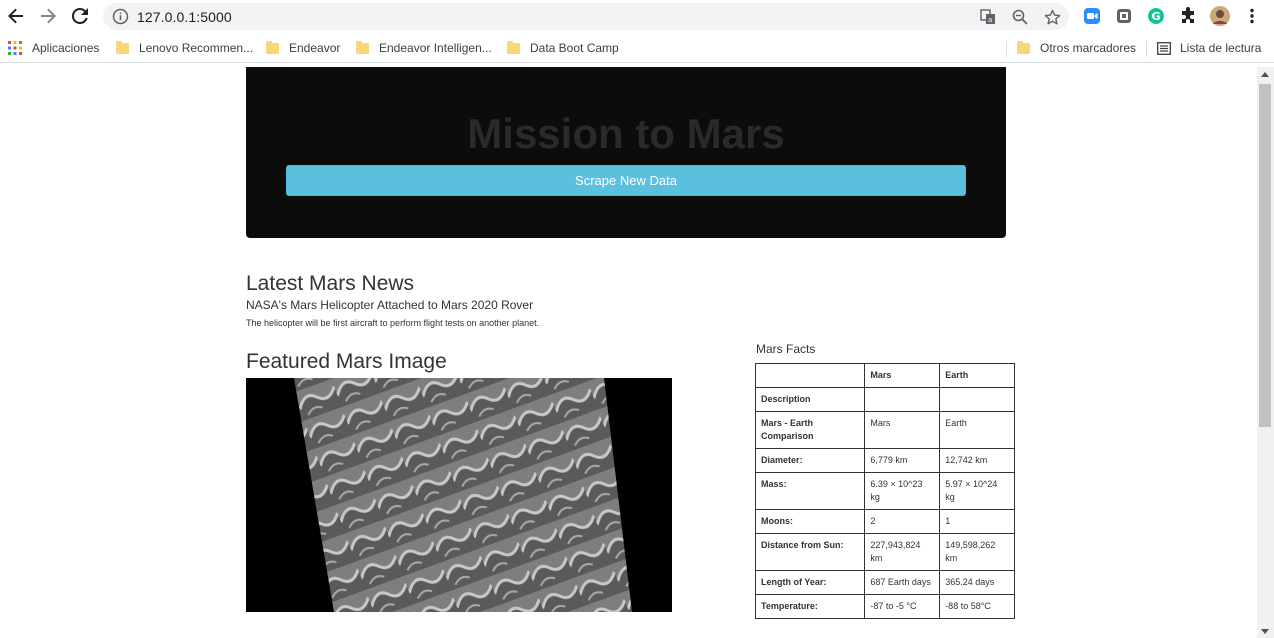 The height and width of the screenshot is (638, 1274). What do you see at coordinates (315, 48) in the screenshot?
I see `bookmark-label: Endeavor` at bounding box center [315, 48].